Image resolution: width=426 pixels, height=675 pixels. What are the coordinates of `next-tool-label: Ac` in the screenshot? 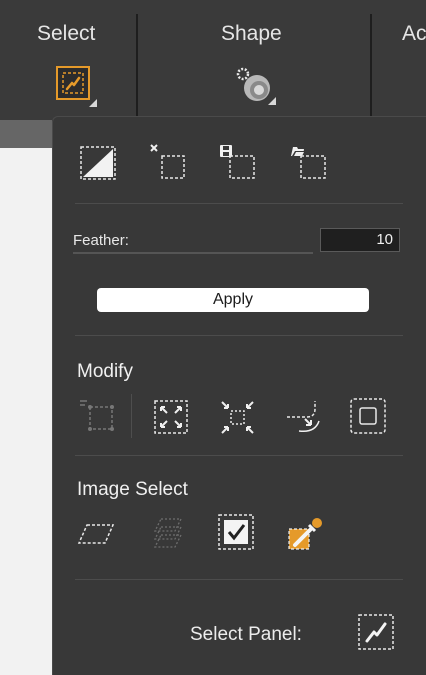 It's located at (414, 33).